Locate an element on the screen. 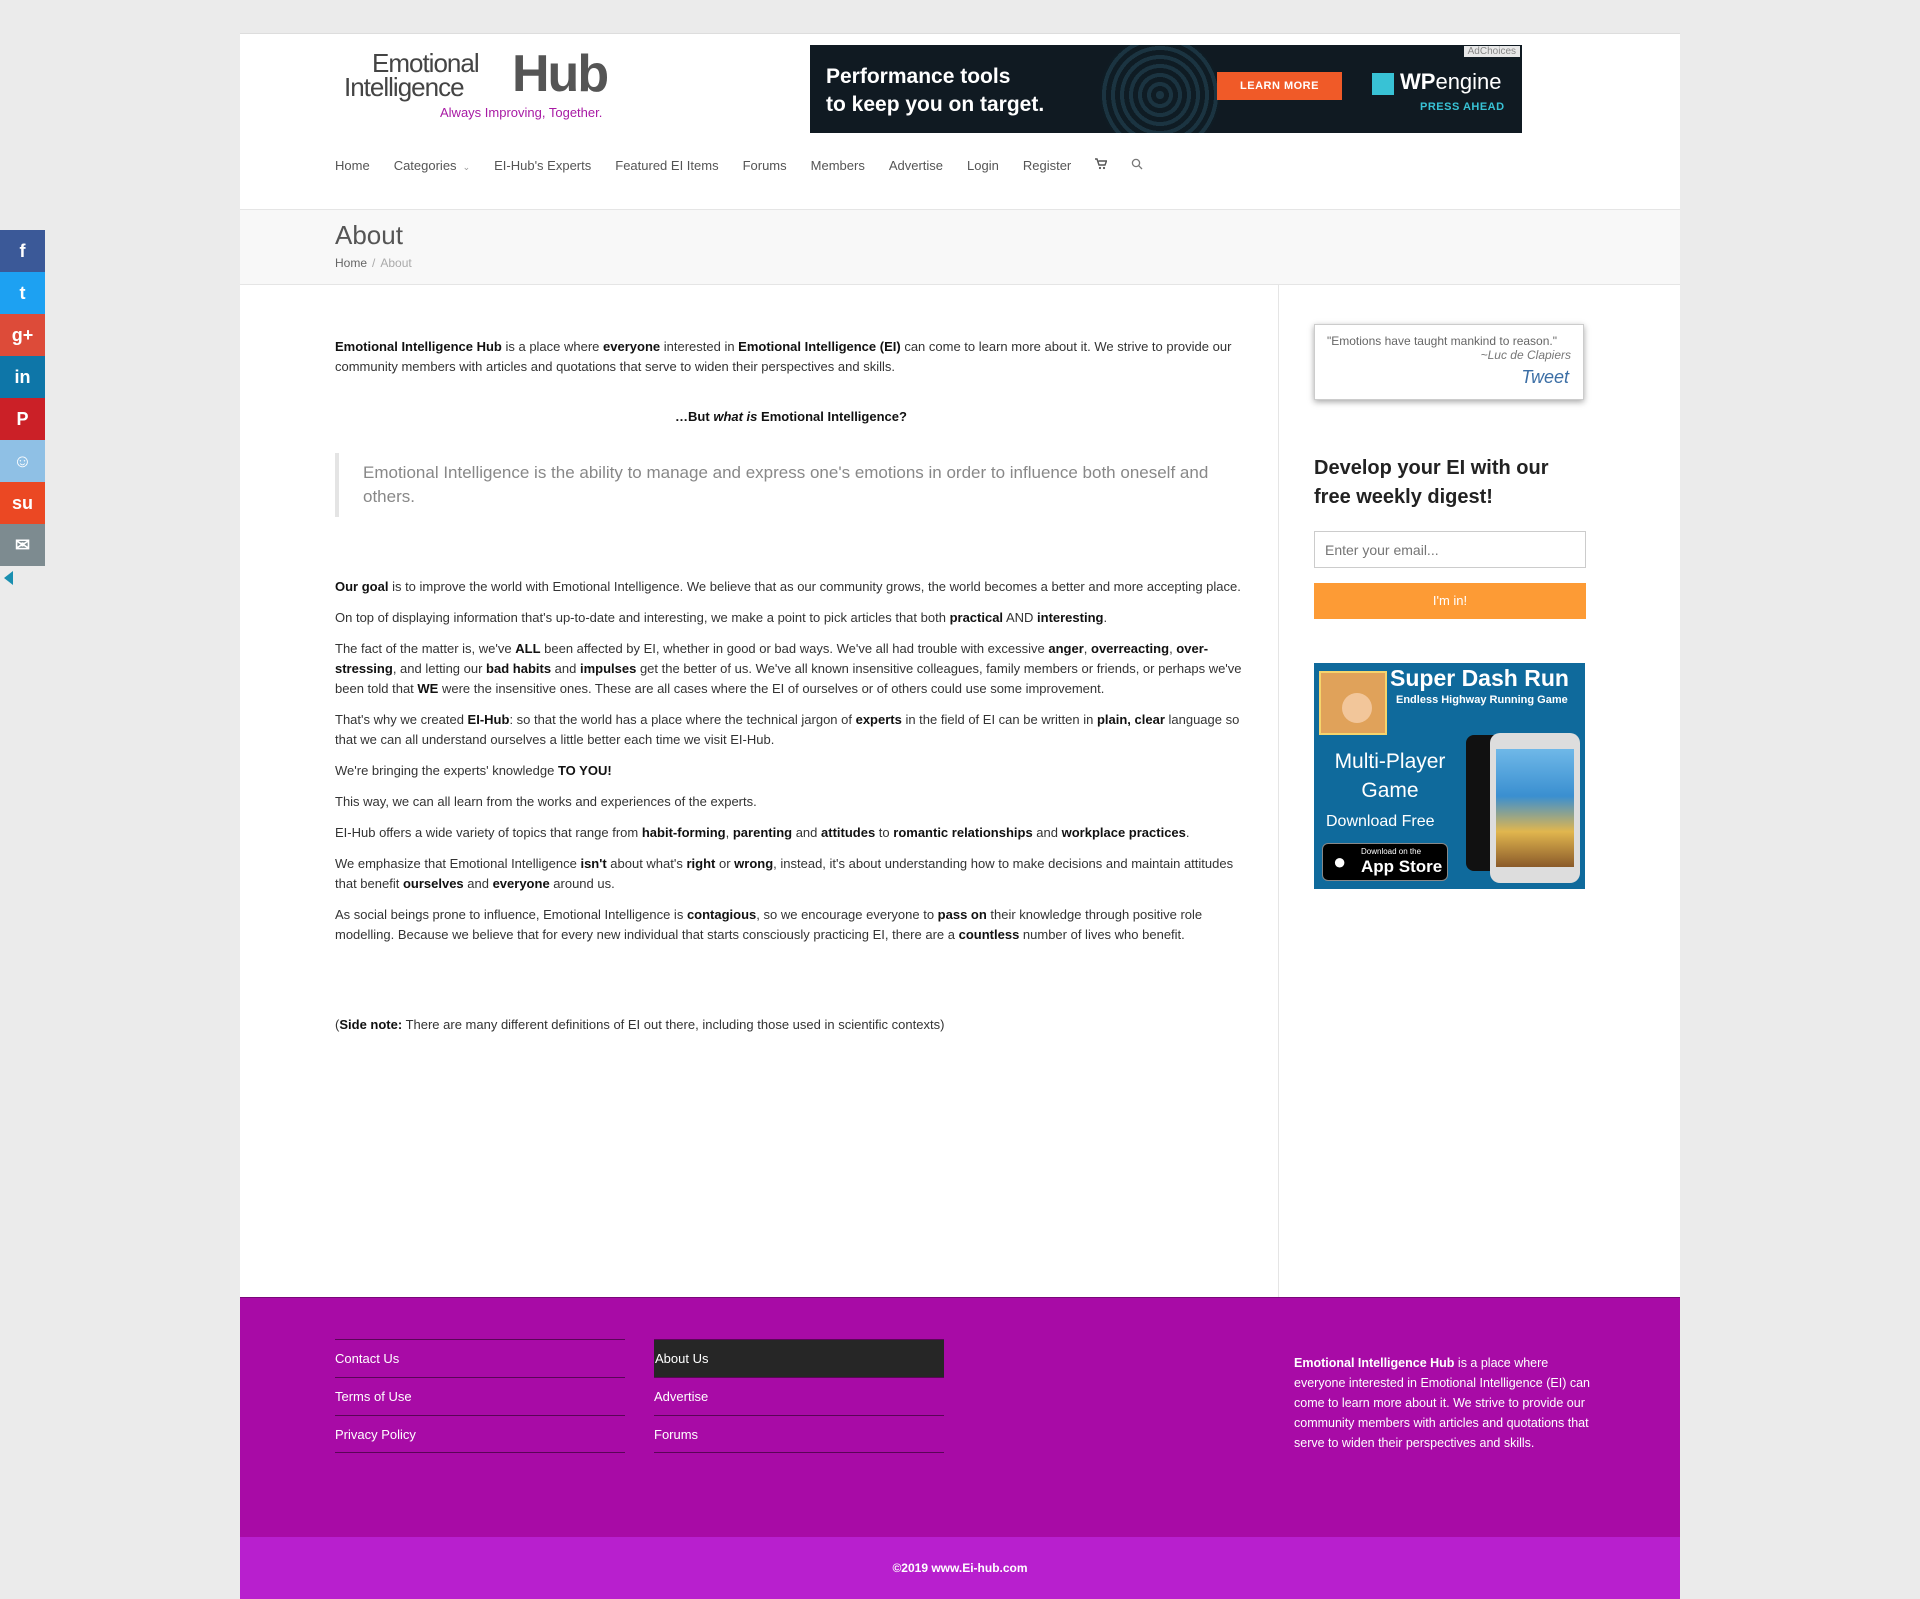  email-input is located at coordinates (1450, 549).